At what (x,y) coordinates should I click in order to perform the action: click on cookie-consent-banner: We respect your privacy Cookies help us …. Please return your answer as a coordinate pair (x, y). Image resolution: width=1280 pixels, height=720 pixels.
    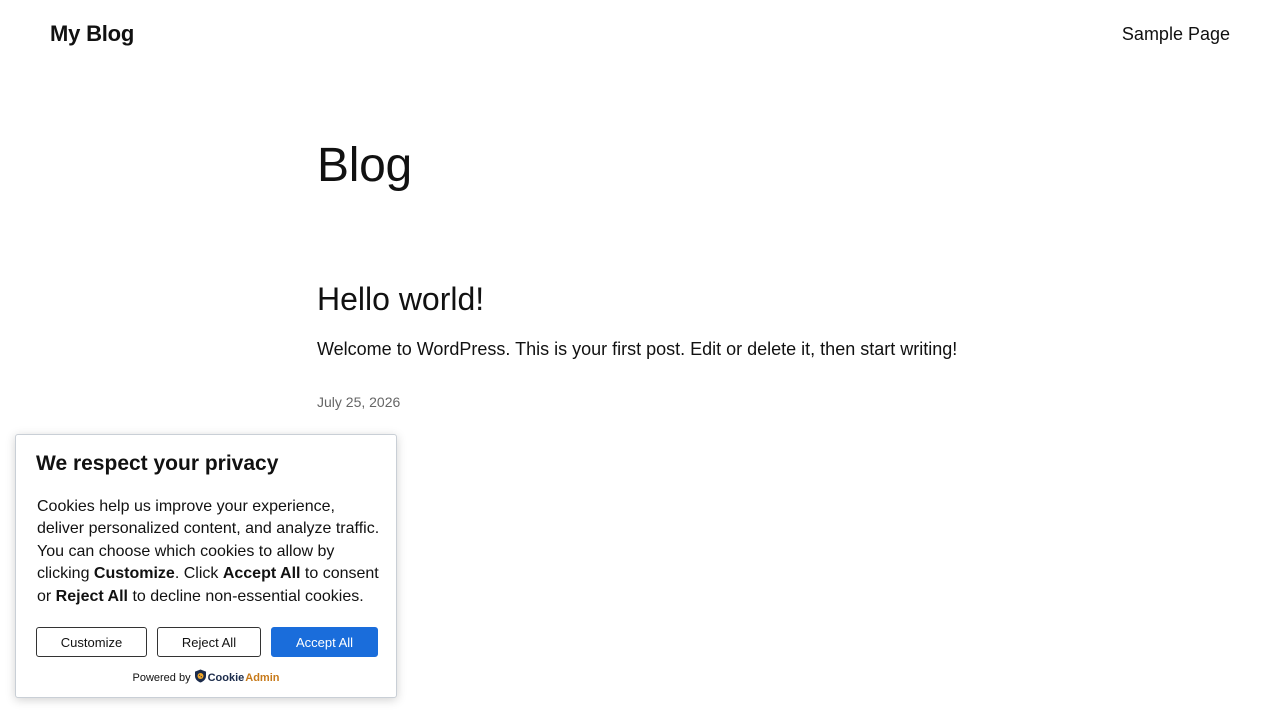
    Looking at the image, I should click on (206, 566).